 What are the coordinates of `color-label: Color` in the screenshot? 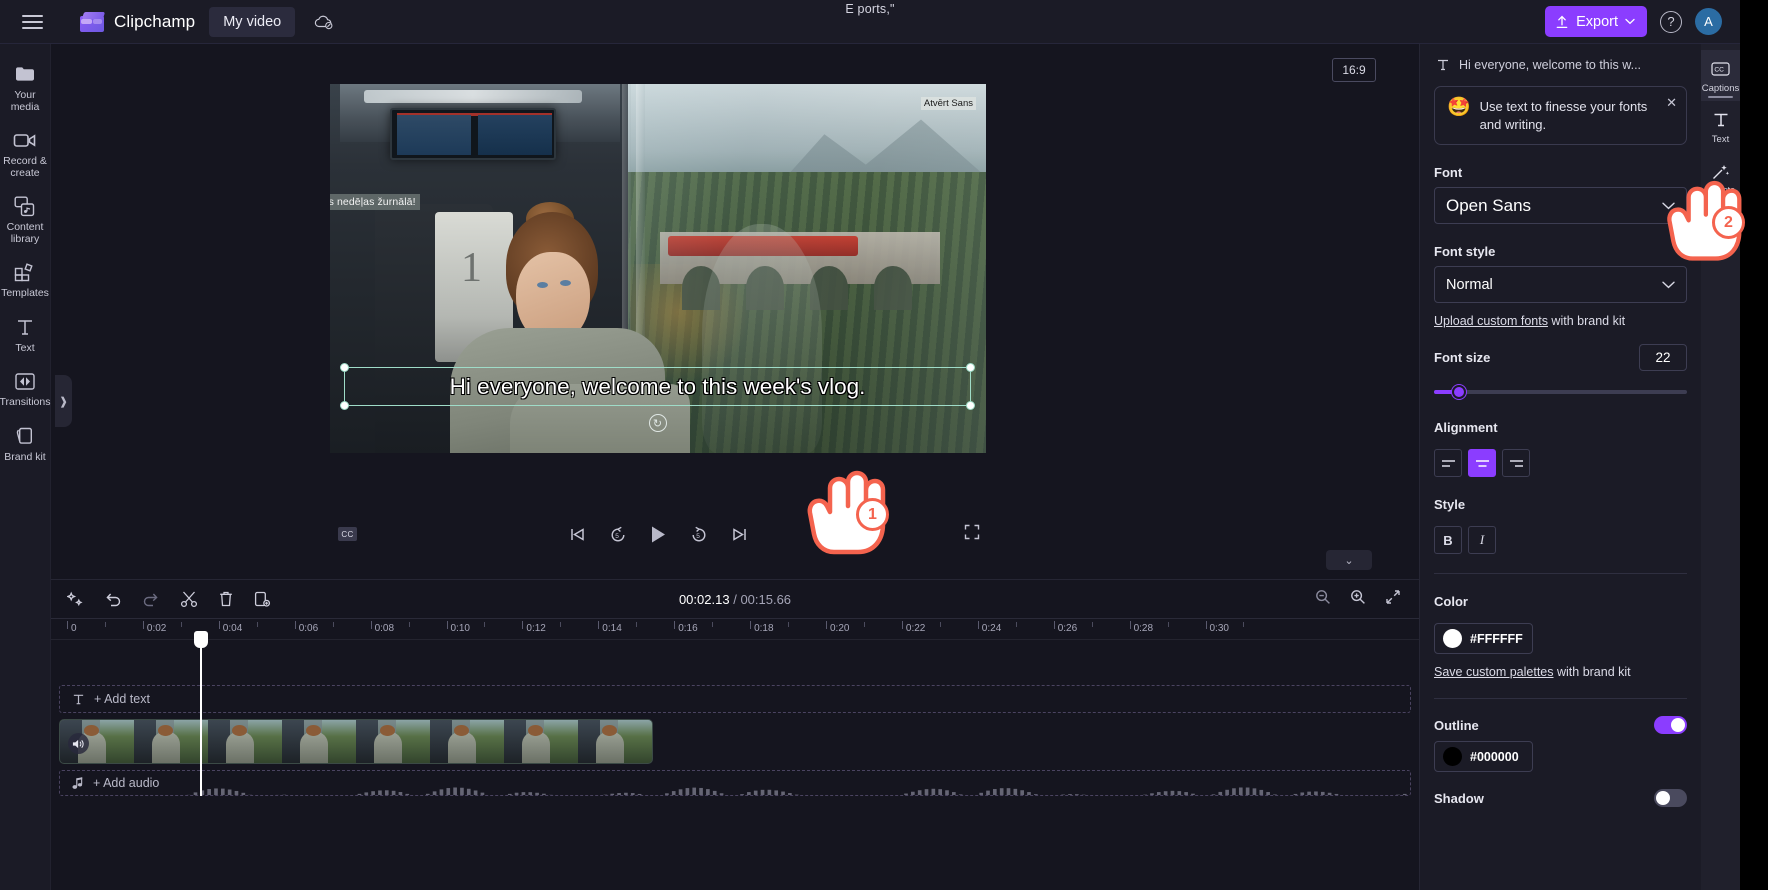 It's located at (1451, 601).